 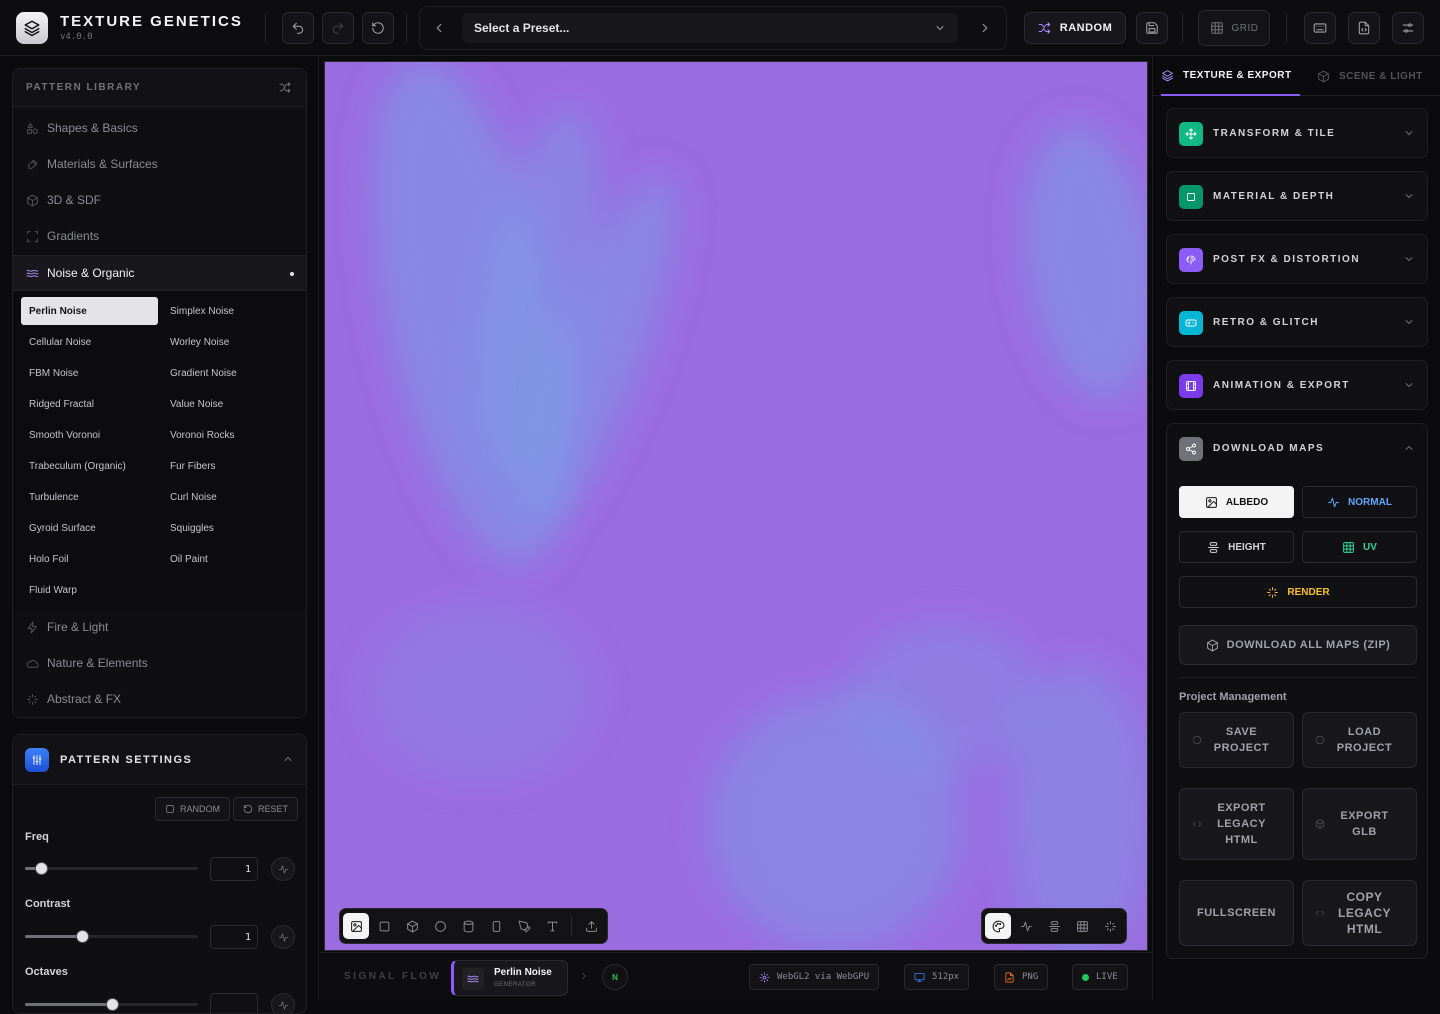 What do you see at coordinates (384, 926) in the screenshot?
I see `view-plane-button` at bounding box center [384, 926].